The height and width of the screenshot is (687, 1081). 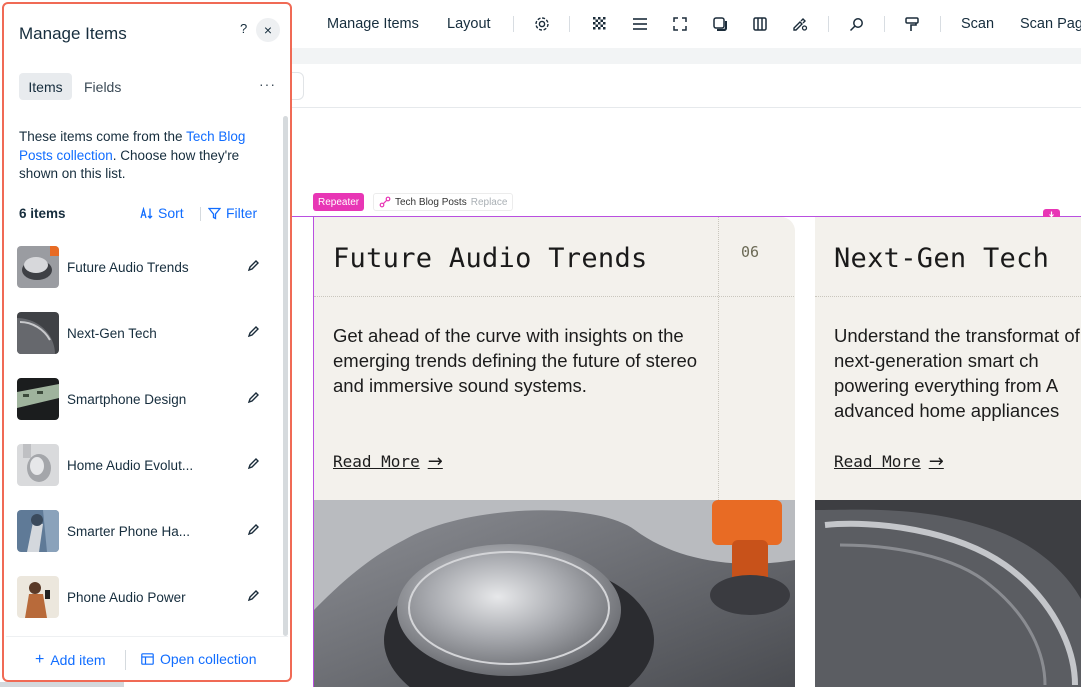 I want to click on open-collection-label: Open collection, so click(x=208, y=659).